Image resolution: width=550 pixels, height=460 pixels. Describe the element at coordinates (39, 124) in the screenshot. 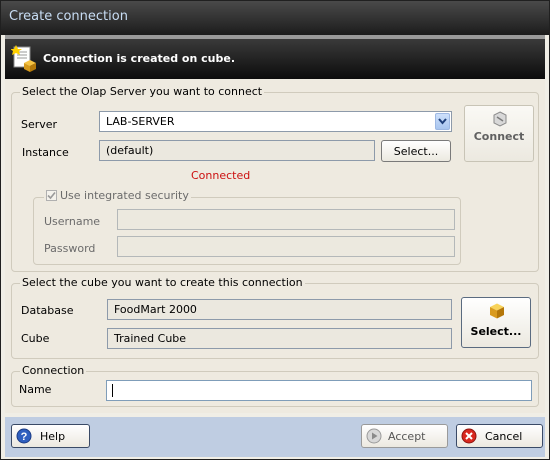

I see `server-label: Server` at that location.